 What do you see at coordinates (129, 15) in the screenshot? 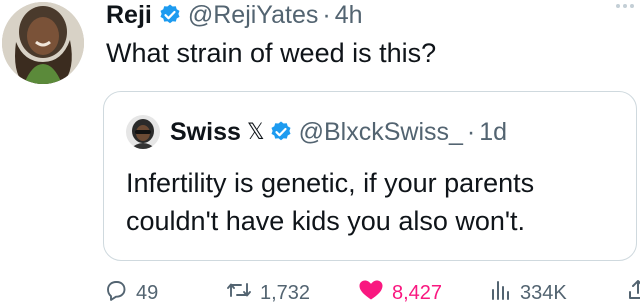
I see `display-name: Reji` at bounding box center [129, 15].